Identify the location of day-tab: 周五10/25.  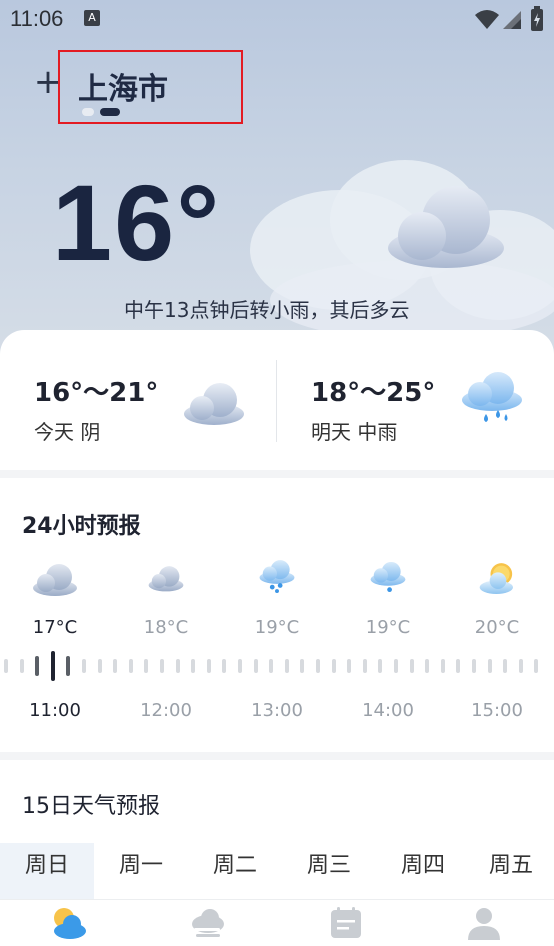
(511, 883).